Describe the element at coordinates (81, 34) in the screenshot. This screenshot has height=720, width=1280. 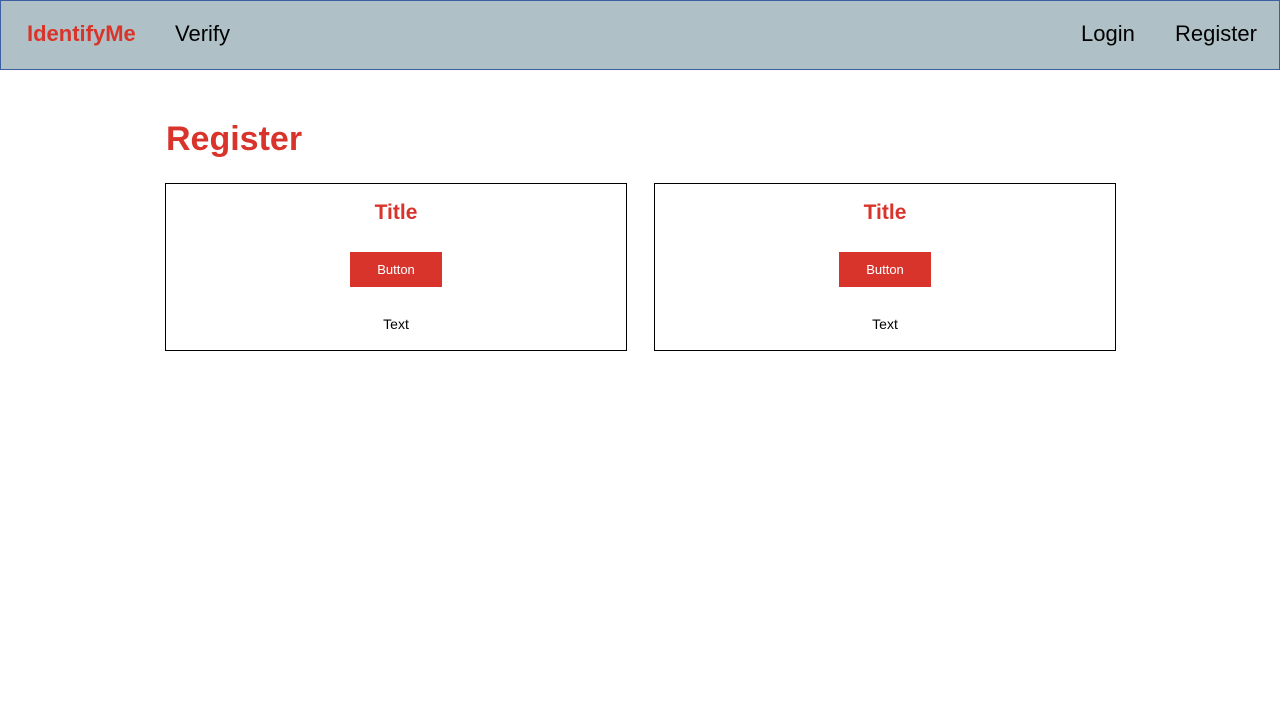
I see `brand-logo: IdentifyMe` at that location.